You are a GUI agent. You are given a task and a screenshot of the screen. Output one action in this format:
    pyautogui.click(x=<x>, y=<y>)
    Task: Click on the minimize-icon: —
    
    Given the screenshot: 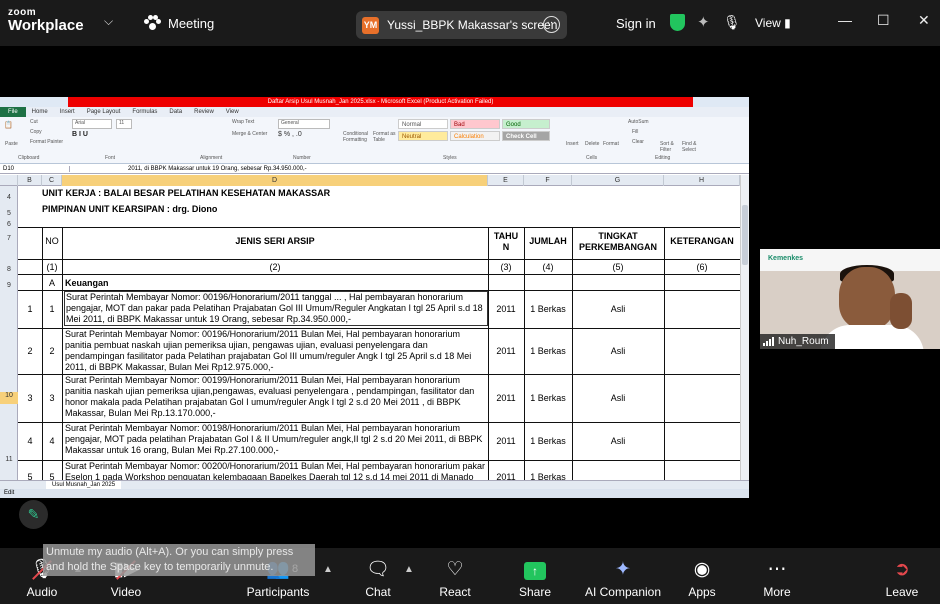 What is the action you would take?
    pyautogui.click(x=845, y=20)
    